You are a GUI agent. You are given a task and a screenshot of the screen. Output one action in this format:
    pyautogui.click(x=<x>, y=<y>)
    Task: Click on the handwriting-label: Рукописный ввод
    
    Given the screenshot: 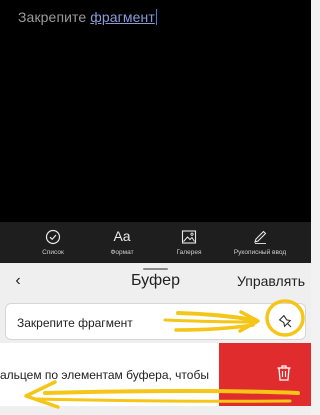 What is the action you would take?
    pyautogui.click(x=260, y=252)
    